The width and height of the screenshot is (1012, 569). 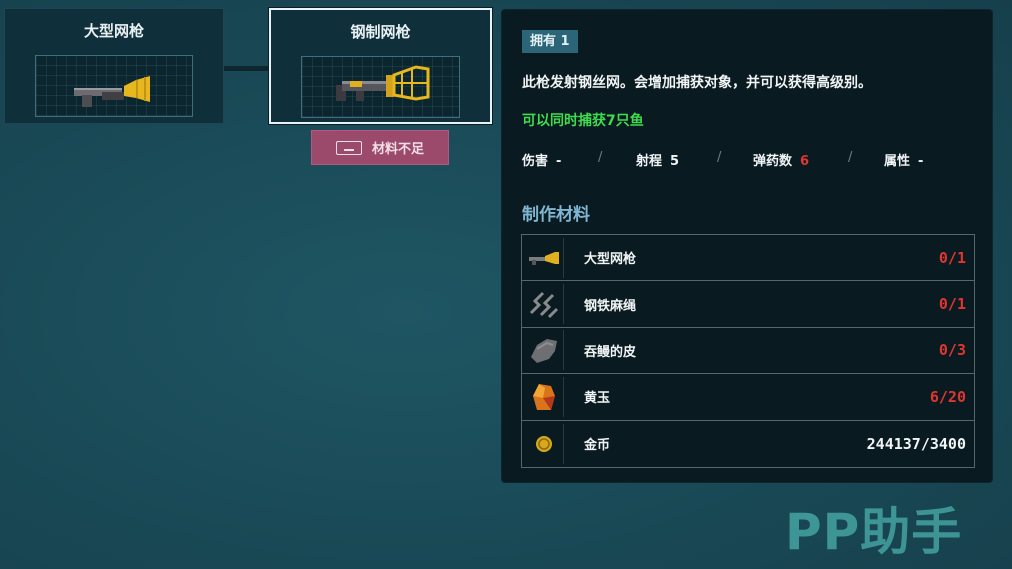 I want to click on material-name: 大型网枪, so click(x=610, y=260).